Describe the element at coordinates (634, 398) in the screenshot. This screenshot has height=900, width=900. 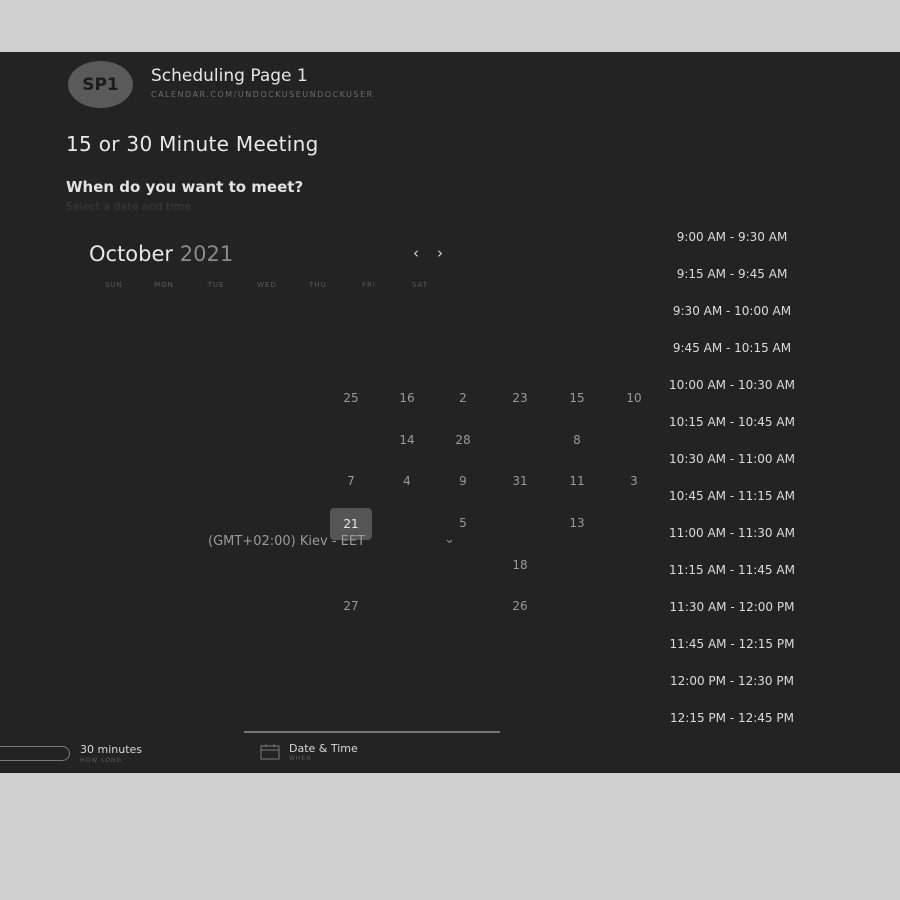
I see `calendar-day: 10` at that location.